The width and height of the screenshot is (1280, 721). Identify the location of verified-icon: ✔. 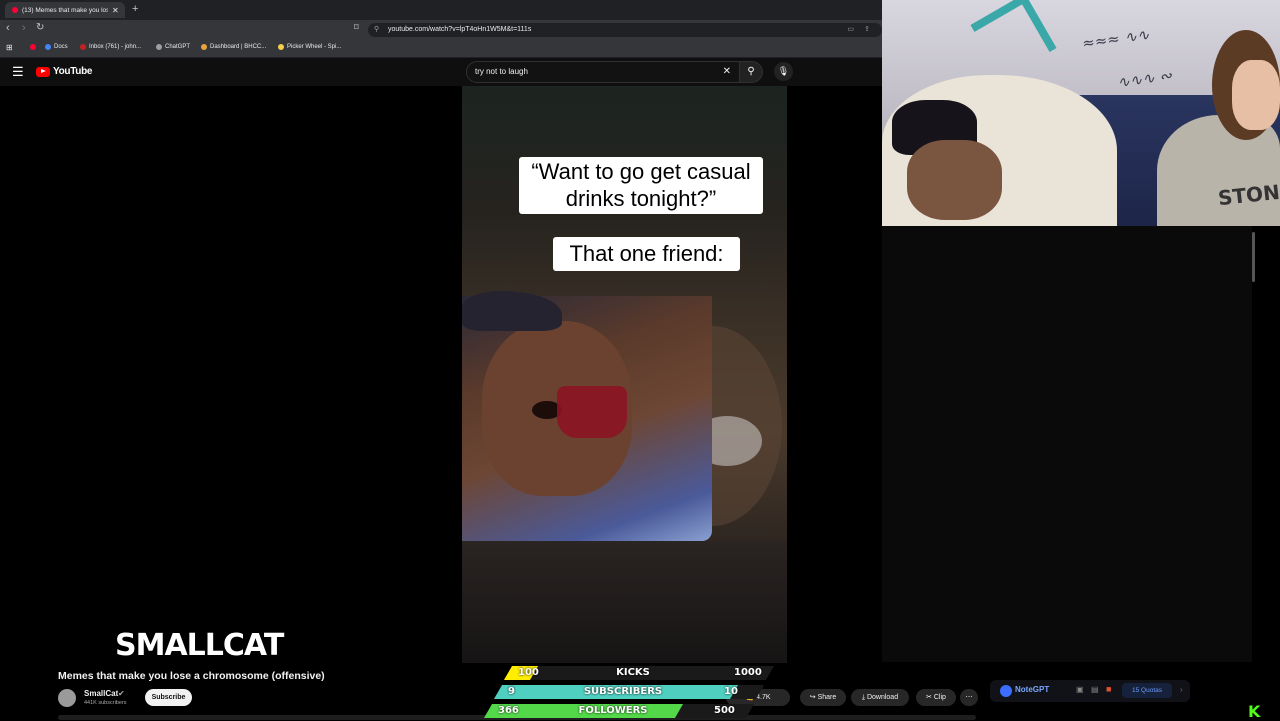
(121, 693).